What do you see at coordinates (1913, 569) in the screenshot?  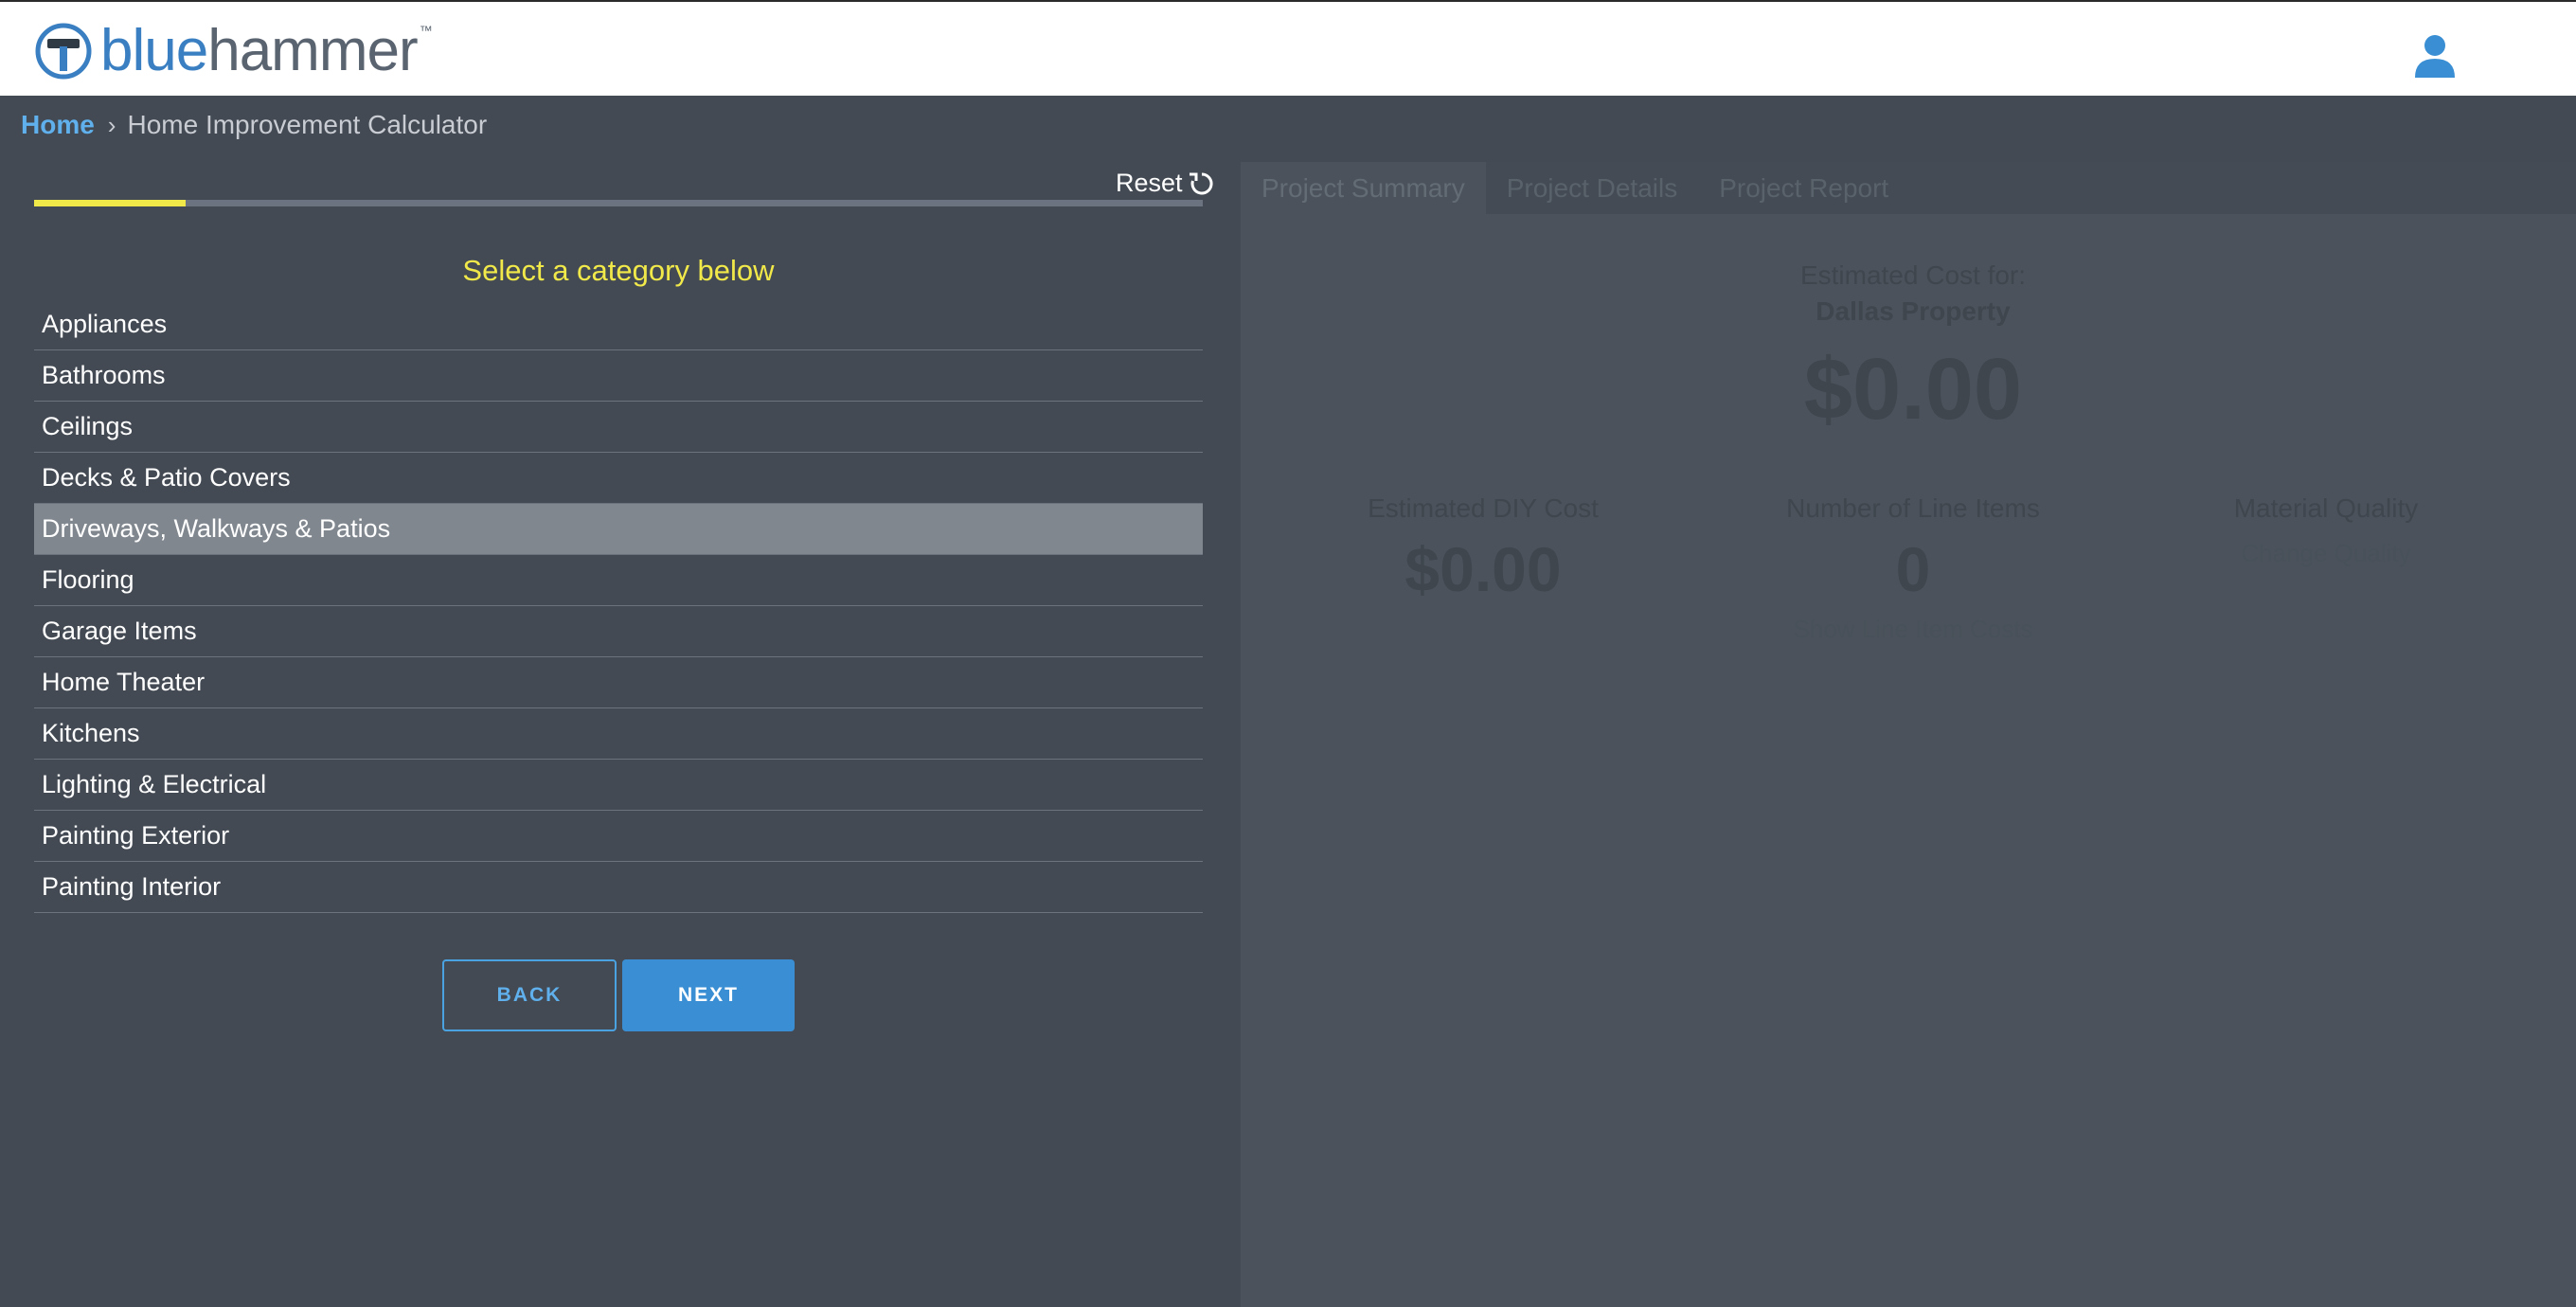 I see `line-items-value: 0` at bounding box center [1913, 569].